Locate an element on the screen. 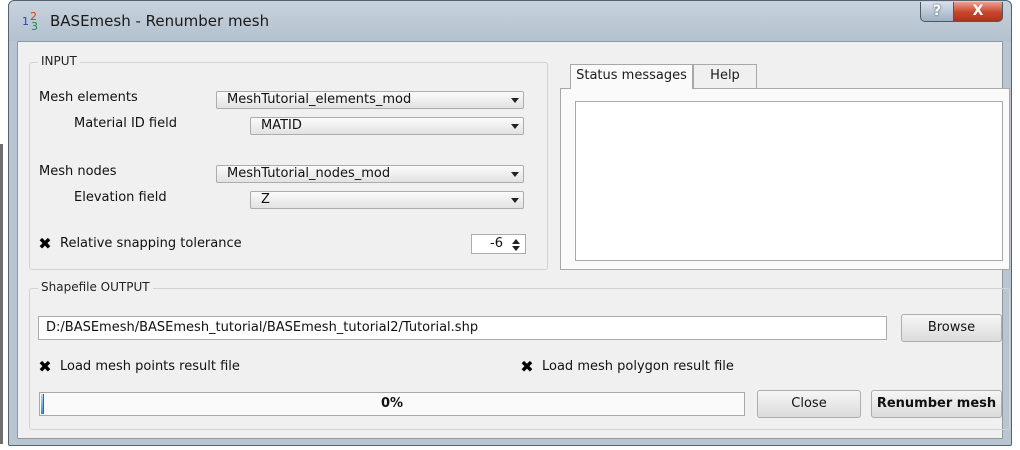 This screenshot has width=1020, height=450. mesh-nodes-label: Mesh nodes is located at coordinates (78, 171).